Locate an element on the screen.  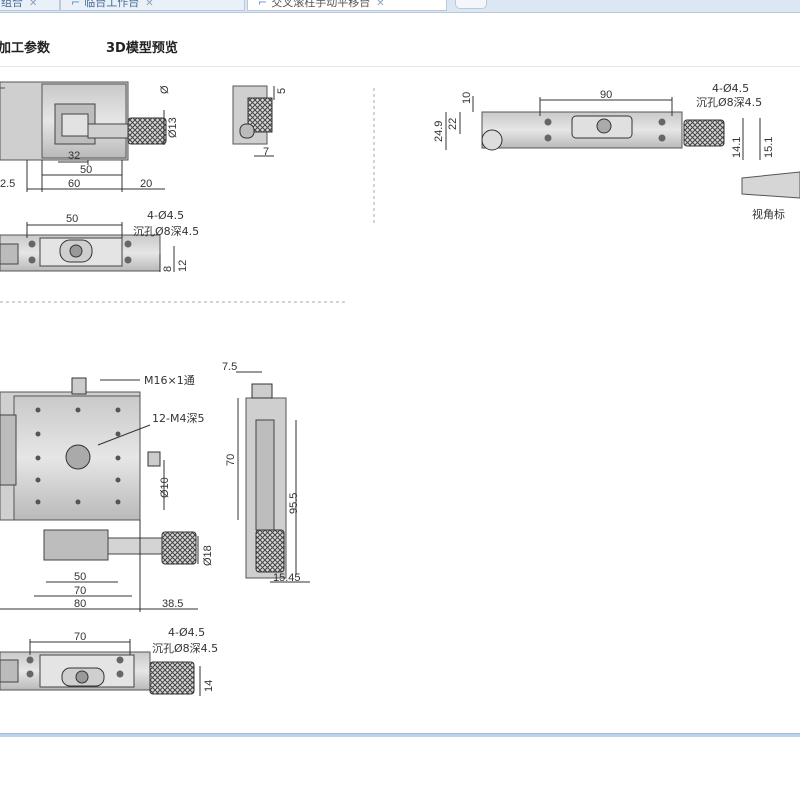
dim-20: 20 is located at coordinates (146, 184).